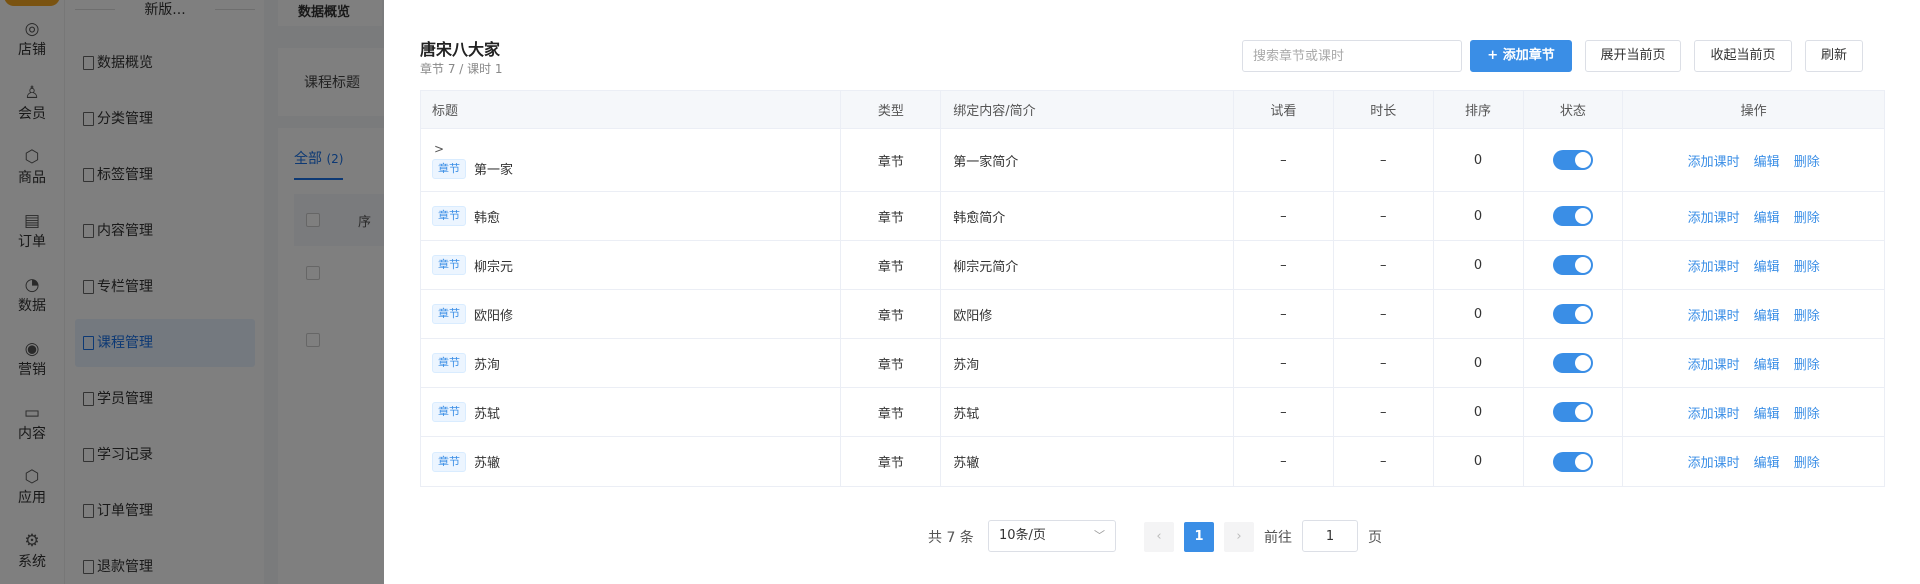 The height and width of the screenshot is (584, 1920). Describe the element at coordinates (1330, 536) in the screenshot. I see `goto-page-input` at that location.